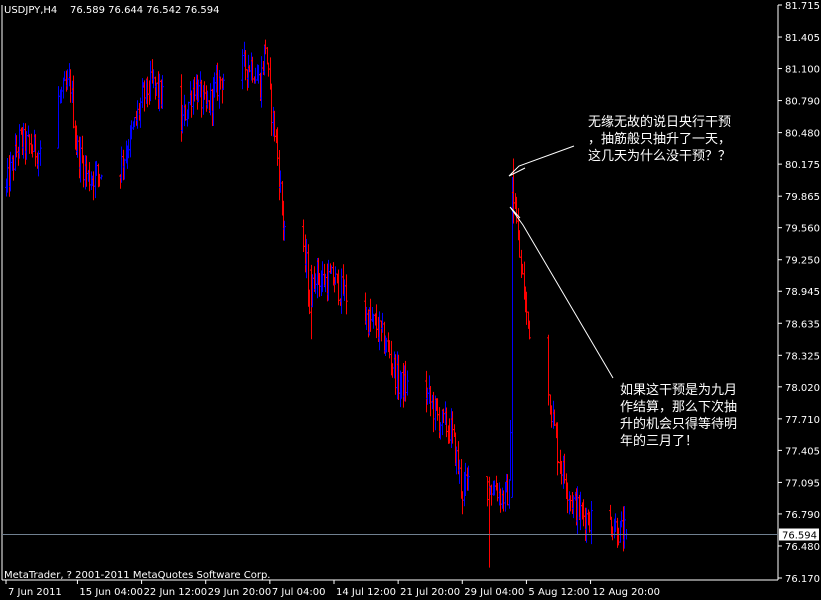 Image resolution: width=821 pixels, height=600 pixels. Describe the element at coordinates (35, 592) in the screenshot. I see `x-tick-label: 7 Jun 2011` at that location.